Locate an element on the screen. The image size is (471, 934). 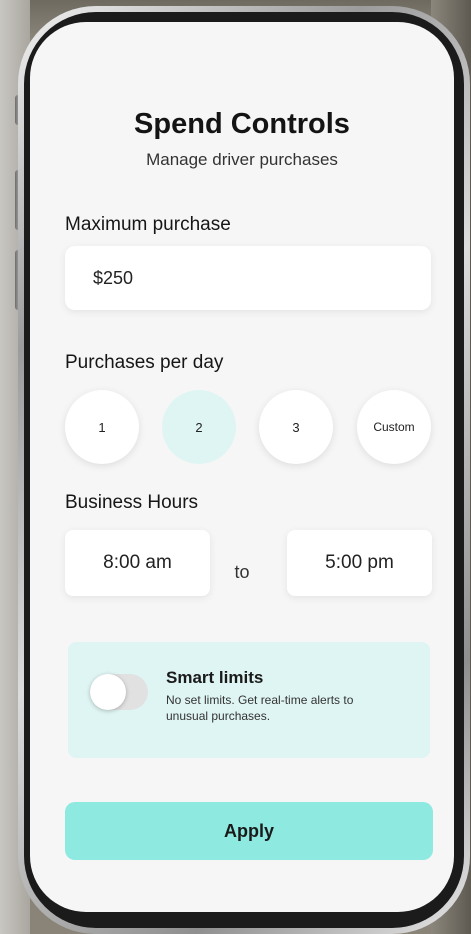
per-day-option-label: 3 is located at coordinates (296, 427).